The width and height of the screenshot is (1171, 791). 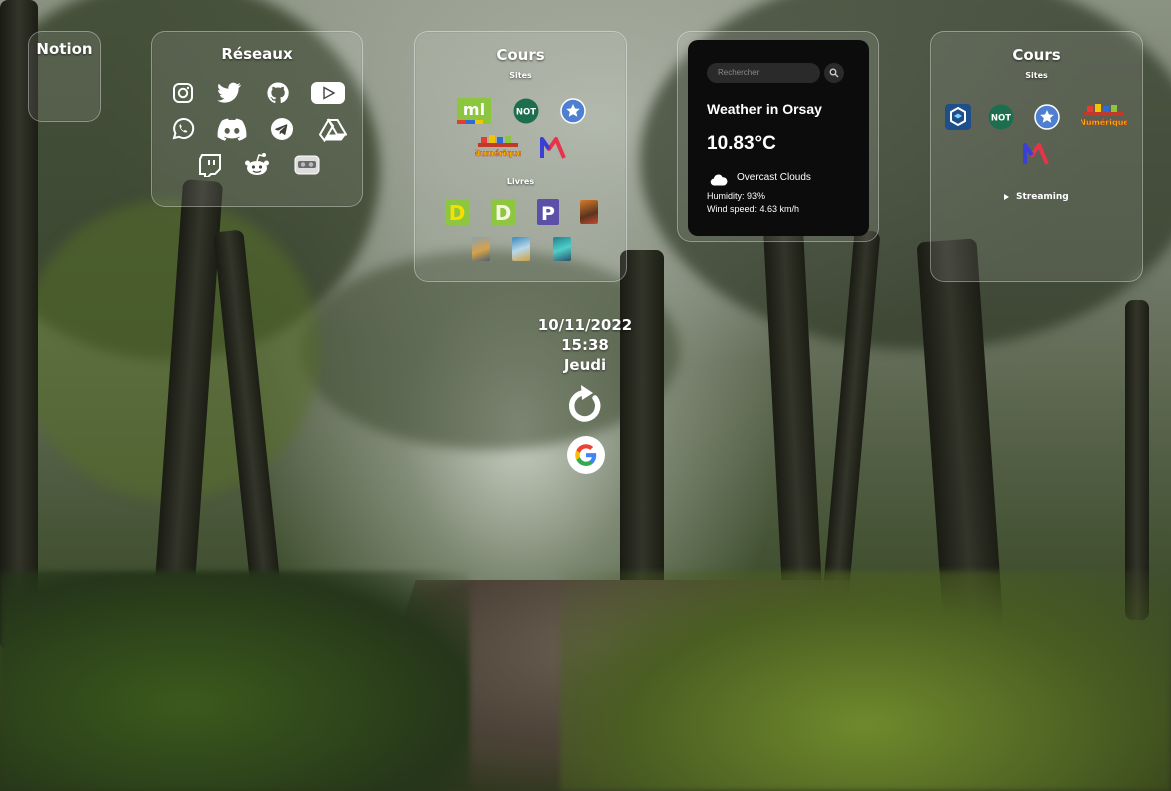 What do you see at coordinates (1036, 75) in the screenshot?
I see `sites-label-right: Sites` at bounding box center [1036, 75].